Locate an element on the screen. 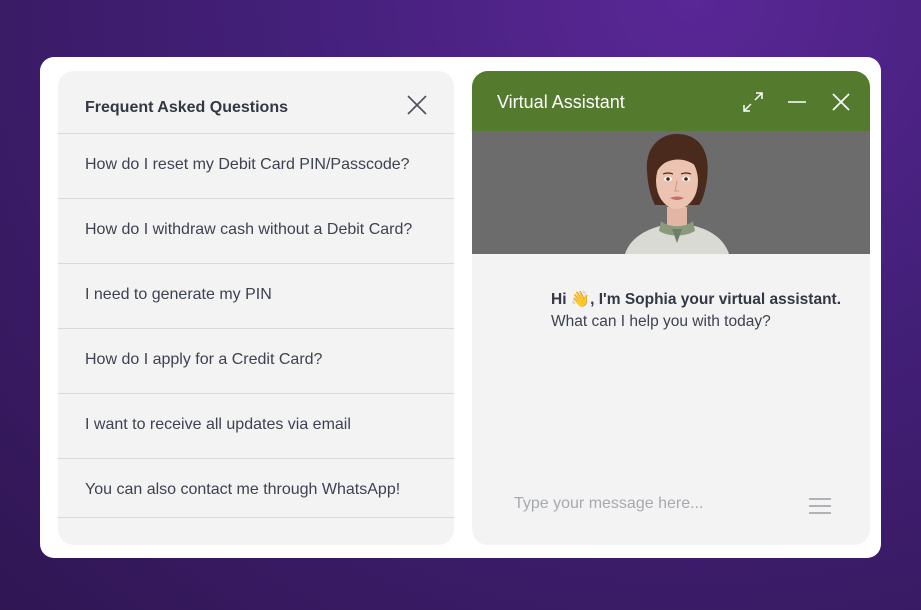 Image resolution: width=921 pixels, height=610 pixels. faq-item: I want to receive all updates via email is located at coordinates (256, 426).